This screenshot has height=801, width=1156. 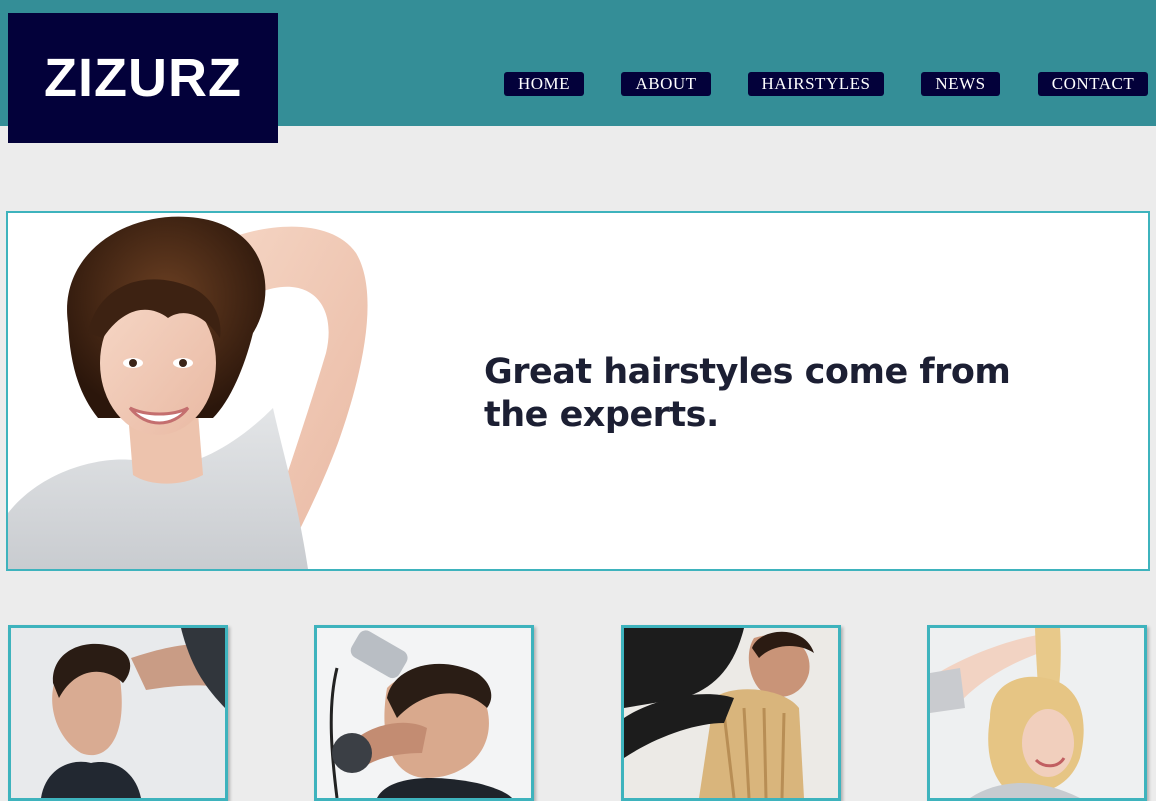 I want to click on hero-woman-photo, so click(x=198, y=391).